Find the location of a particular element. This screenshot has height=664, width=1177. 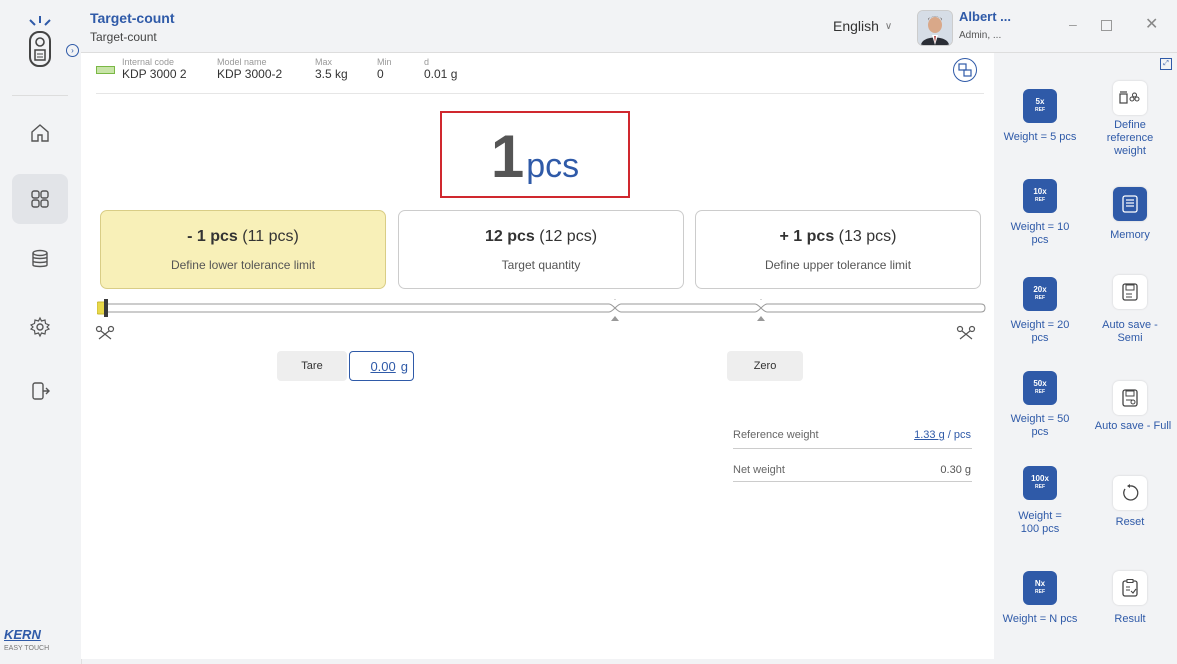

ref-20x-small: REF is located at coordinates (1040, 298).